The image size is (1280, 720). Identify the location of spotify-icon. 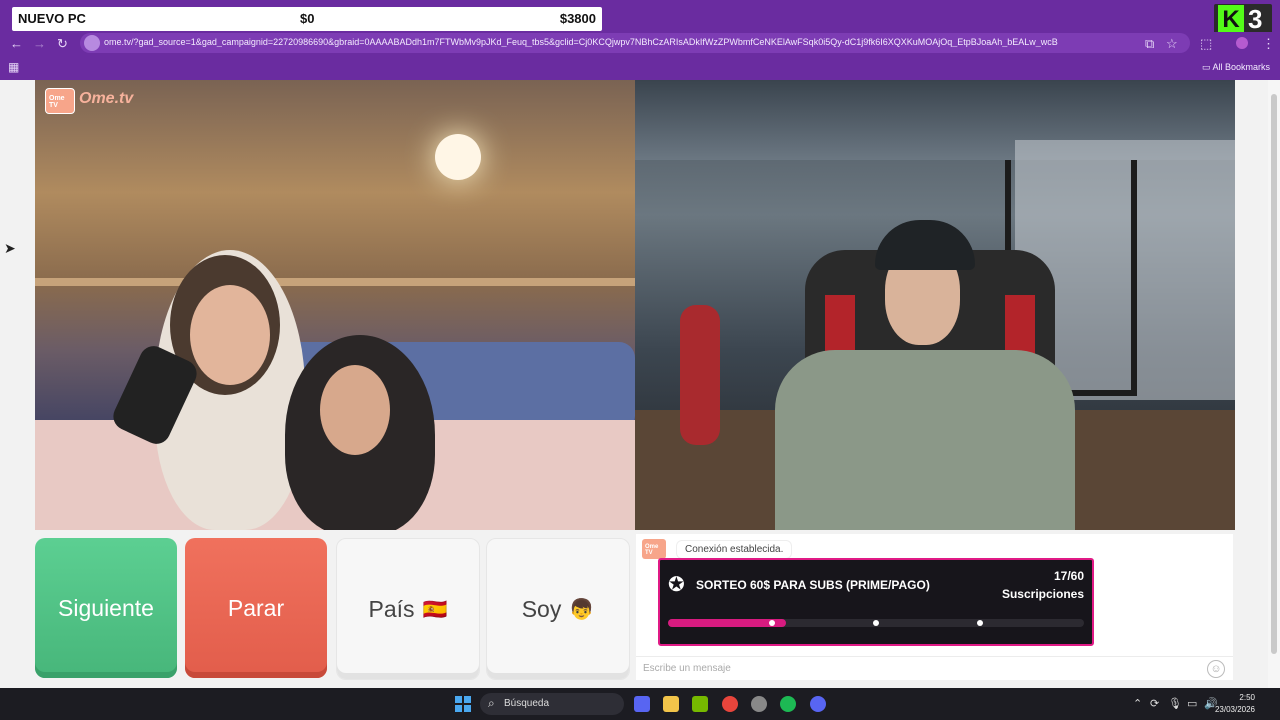
(788, 704).